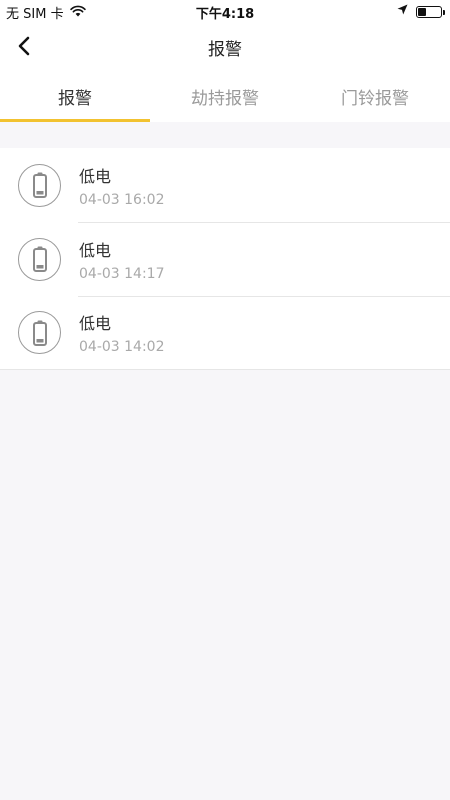 Image resolution: width=450 pixels, height=800 pixels. What do you see at coordinates (122, 199) in the screenshot?
I see `alarm-time: 04-03 16:02` at bounding box center [122, 199].